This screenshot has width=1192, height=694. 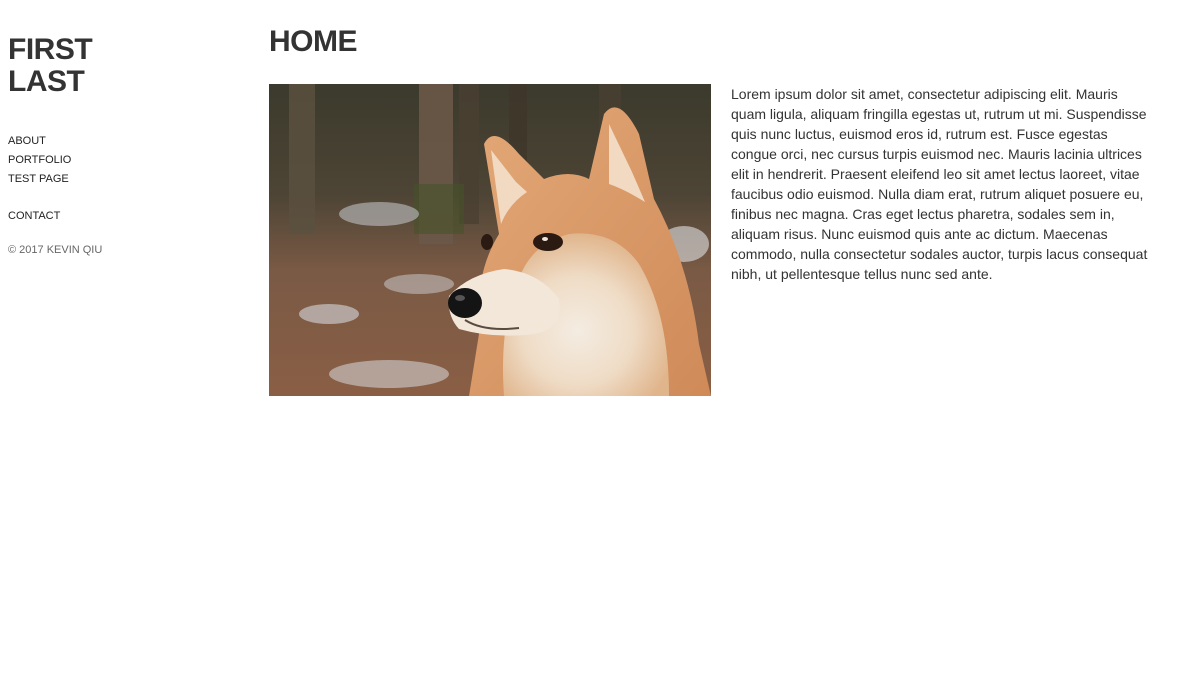 What do you see at coordinates (313, 41) in the screenshot?
I see `page-title: HOME` at bounding box center [313, 41].